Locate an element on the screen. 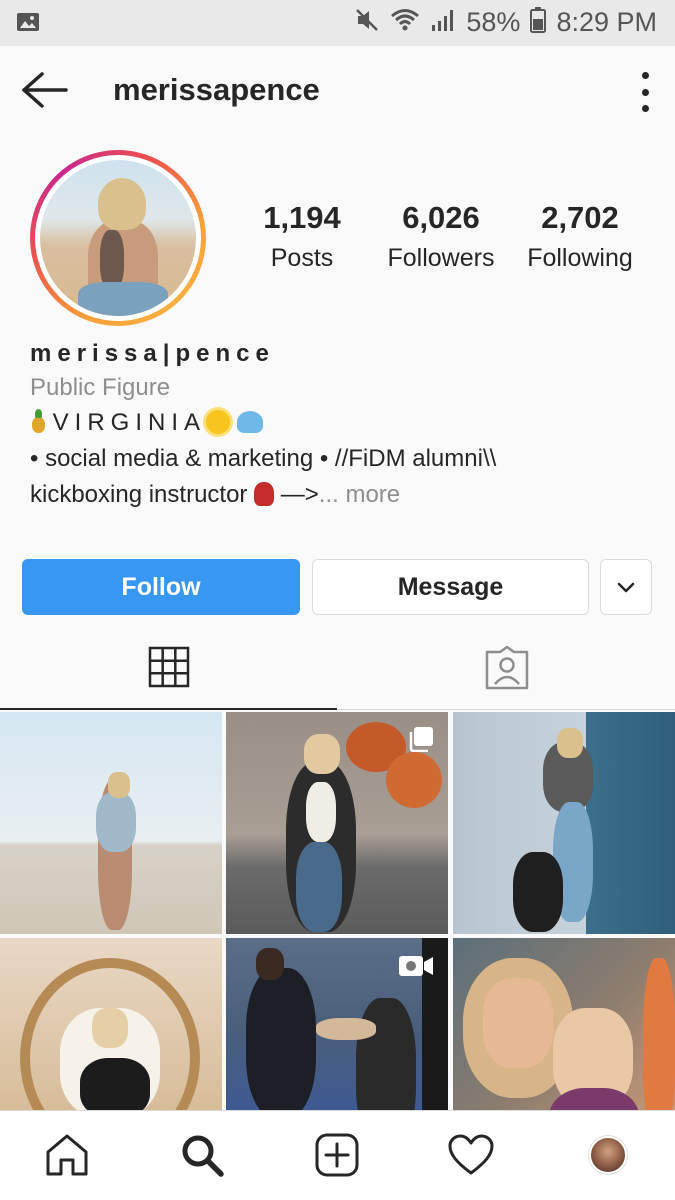 The image size is (675, 1200). profile-tab is located at coordinates (608, 1155).